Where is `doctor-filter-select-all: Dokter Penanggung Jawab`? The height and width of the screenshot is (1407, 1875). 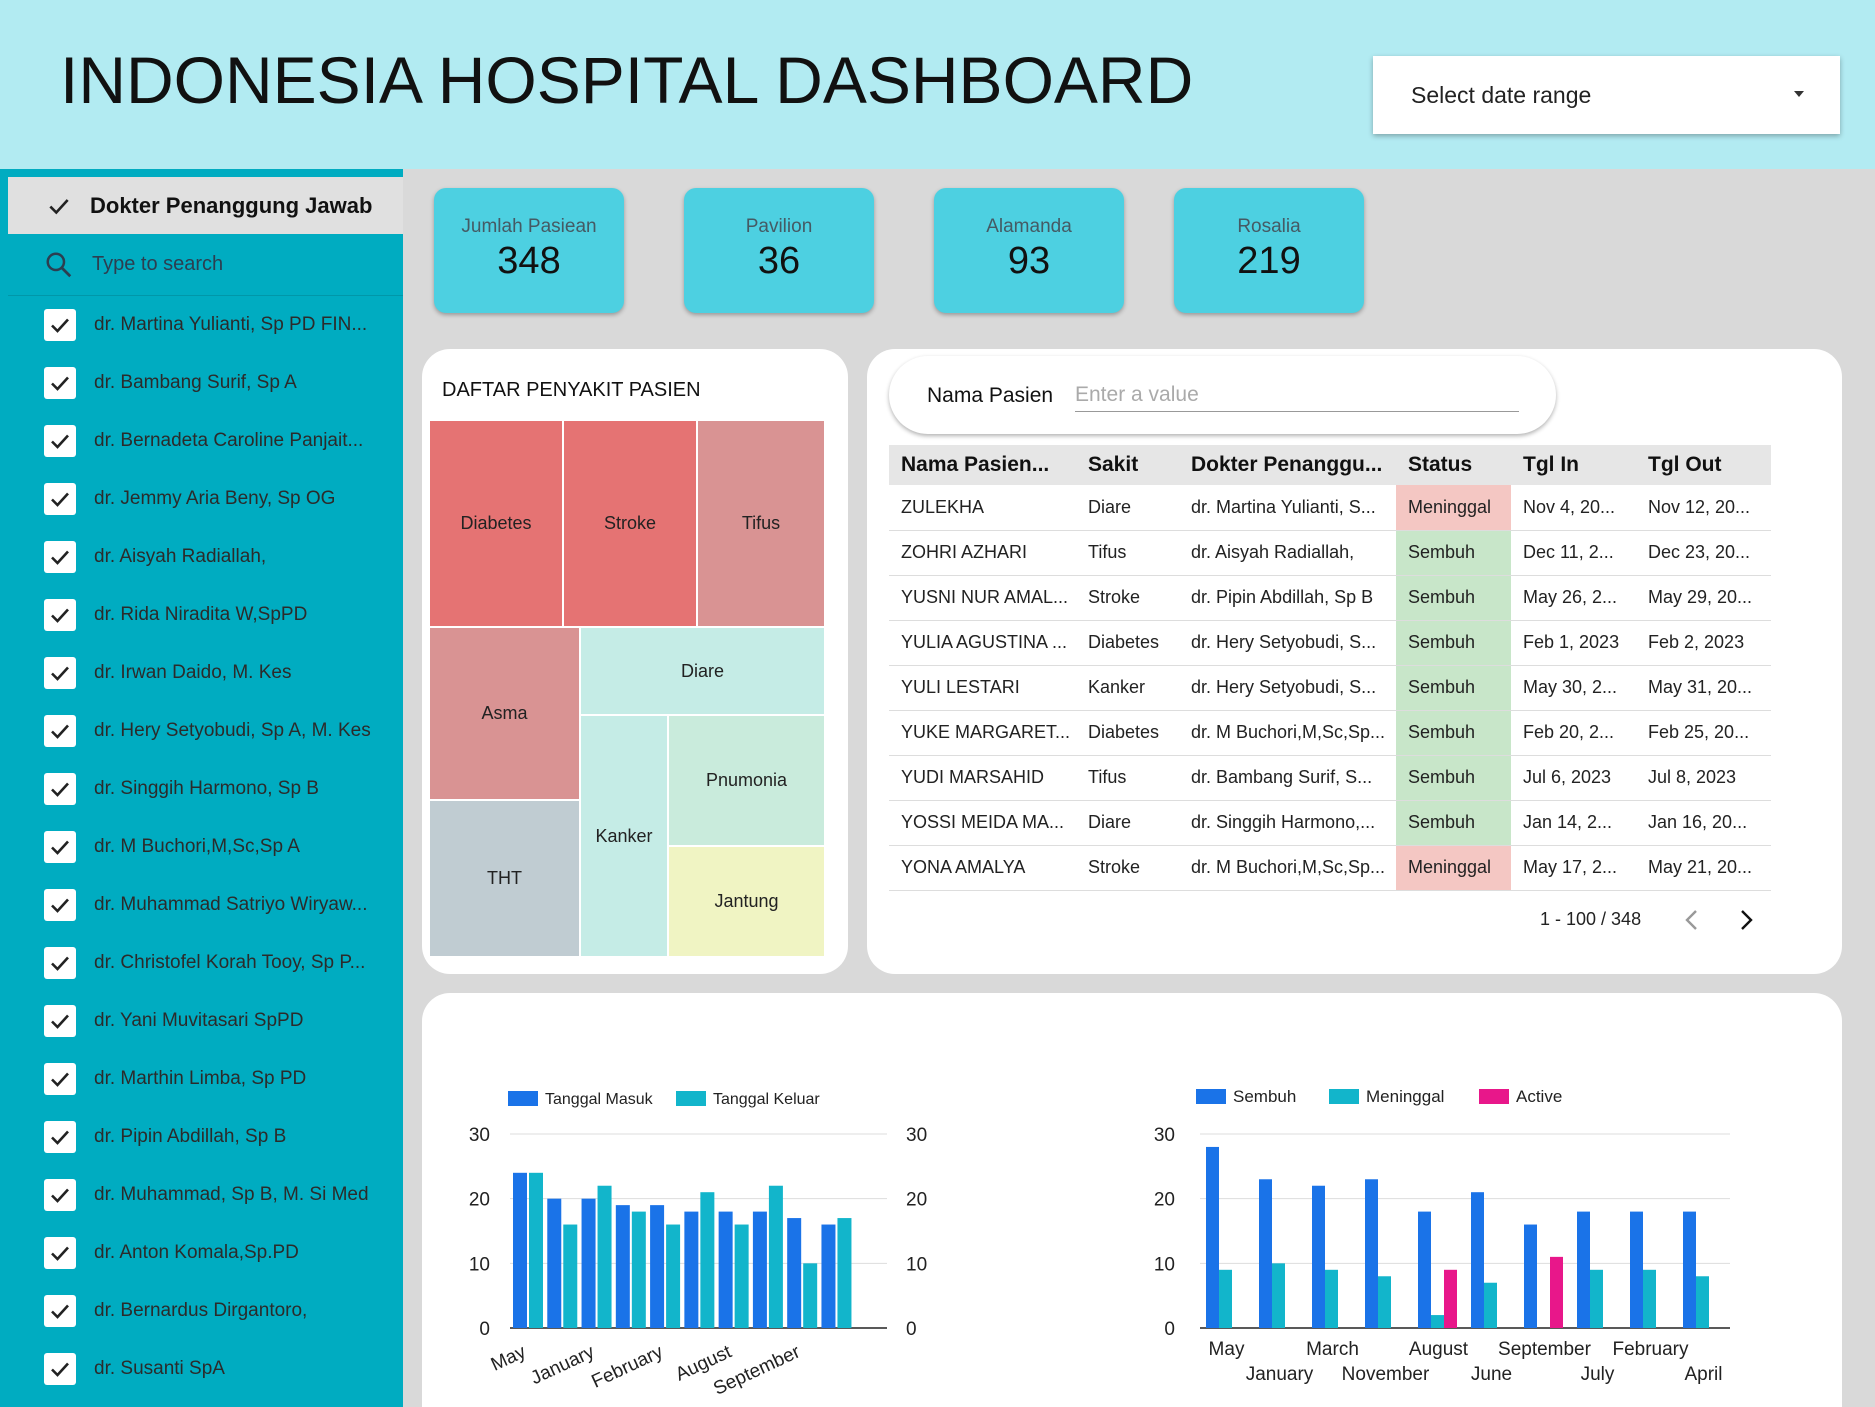
doctor-filter-select-all: Dokter Penanggung Jawab is located at coordinates (205, 205).